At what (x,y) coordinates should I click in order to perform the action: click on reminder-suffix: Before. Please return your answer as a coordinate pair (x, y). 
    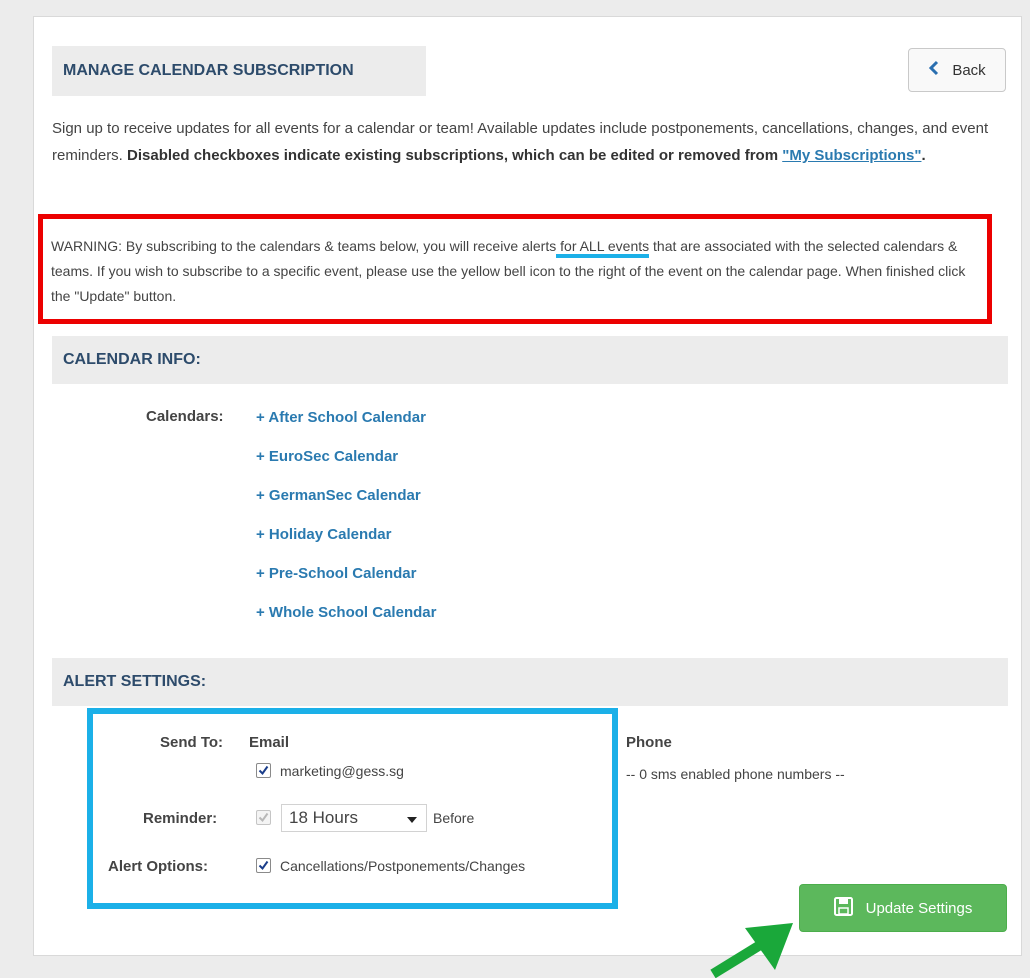
    Looking at the image, I should click on (454, 818).